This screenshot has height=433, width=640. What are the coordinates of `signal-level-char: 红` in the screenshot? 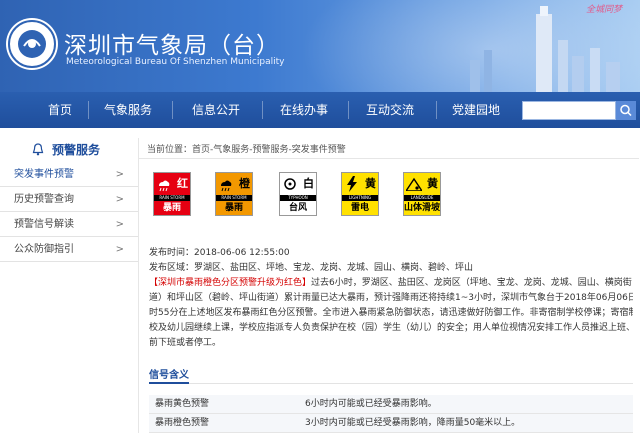 It's located at (182, 183).